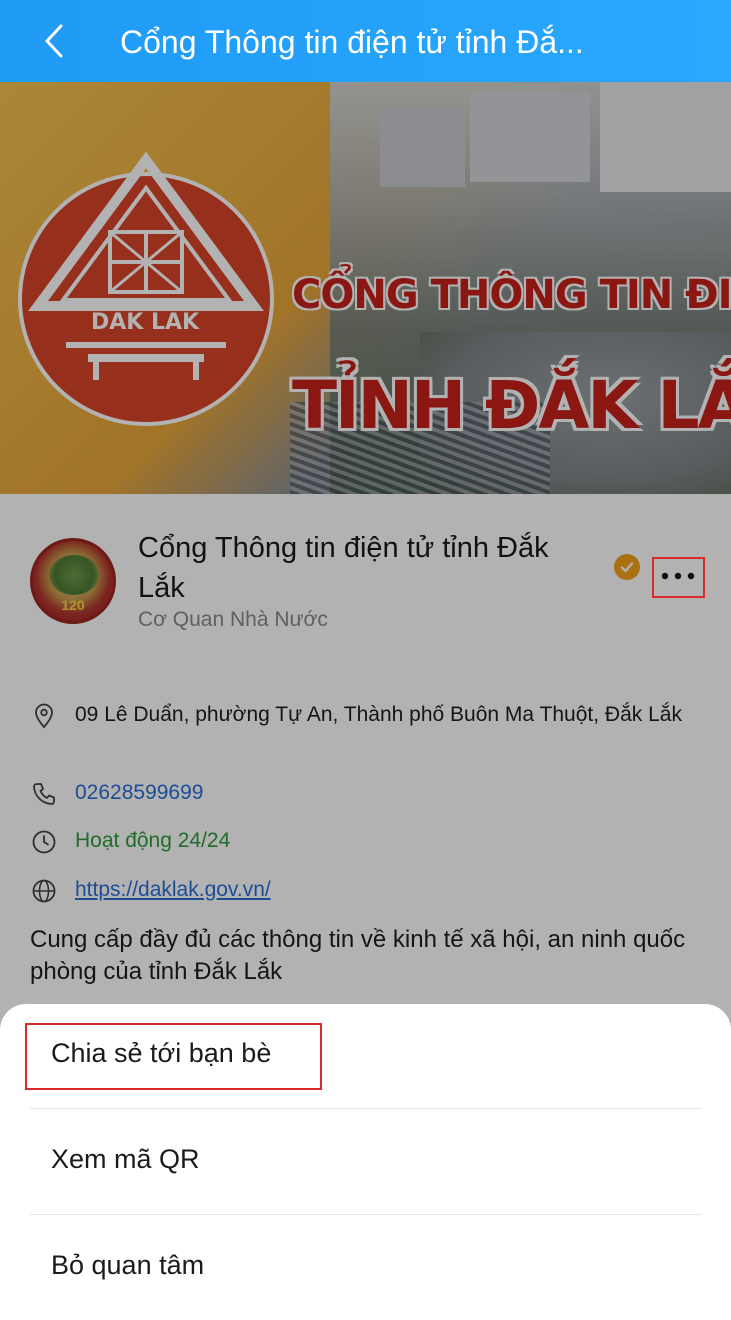 The height and width of the screenshot is (1320, 731). Describe the element at coordinates (366, 1162) in the screenshot. I see `view-qr-code-option: Xem mã QR` at that location.